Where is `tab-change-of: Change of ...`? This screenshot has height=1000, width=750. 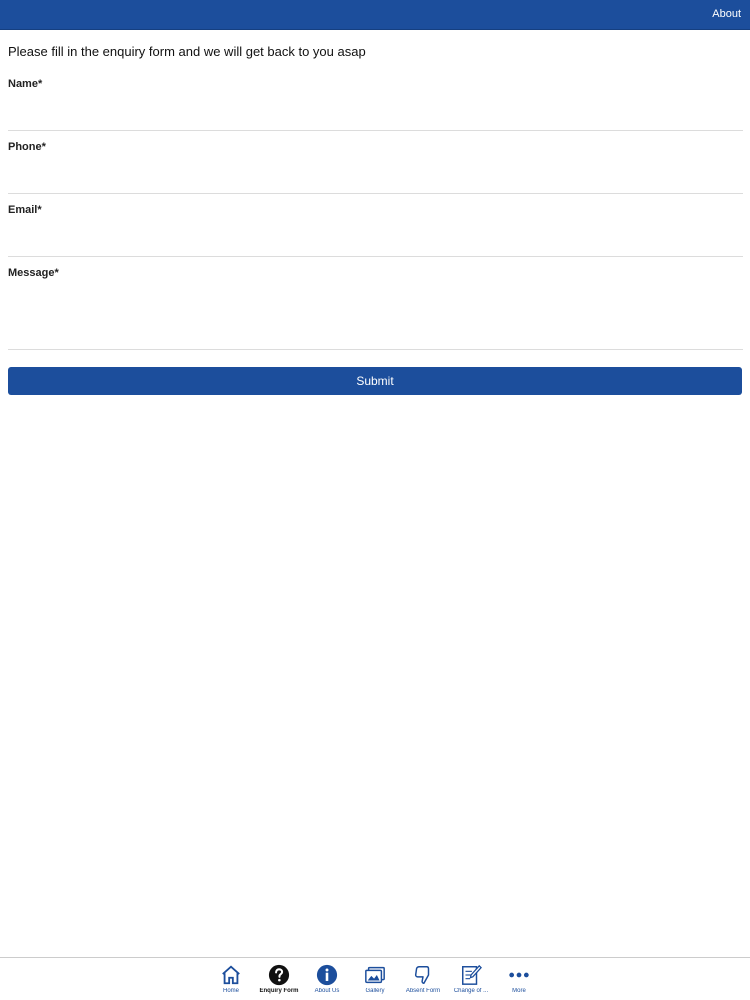 tab-change-of: Change of ... is located at coordinates (471, 982).